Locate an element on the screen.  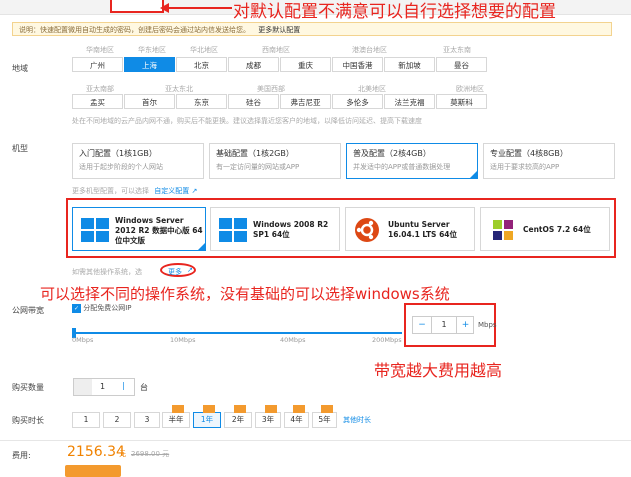
bandwidth-tick: 40Mbps is located at coordinates (293, 340).